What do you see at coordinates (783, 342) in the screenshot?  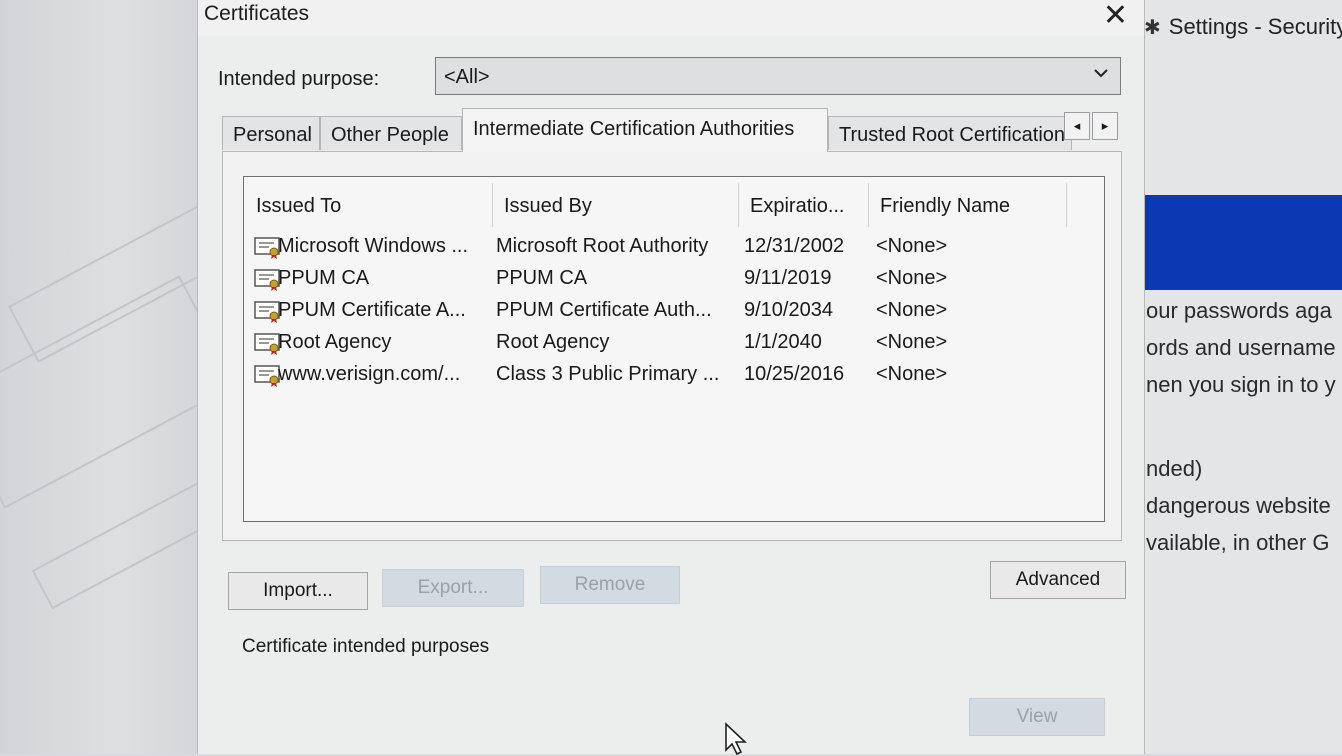 I see `cell-expiration: 1/1/2040` at bounding box center [783, 342].